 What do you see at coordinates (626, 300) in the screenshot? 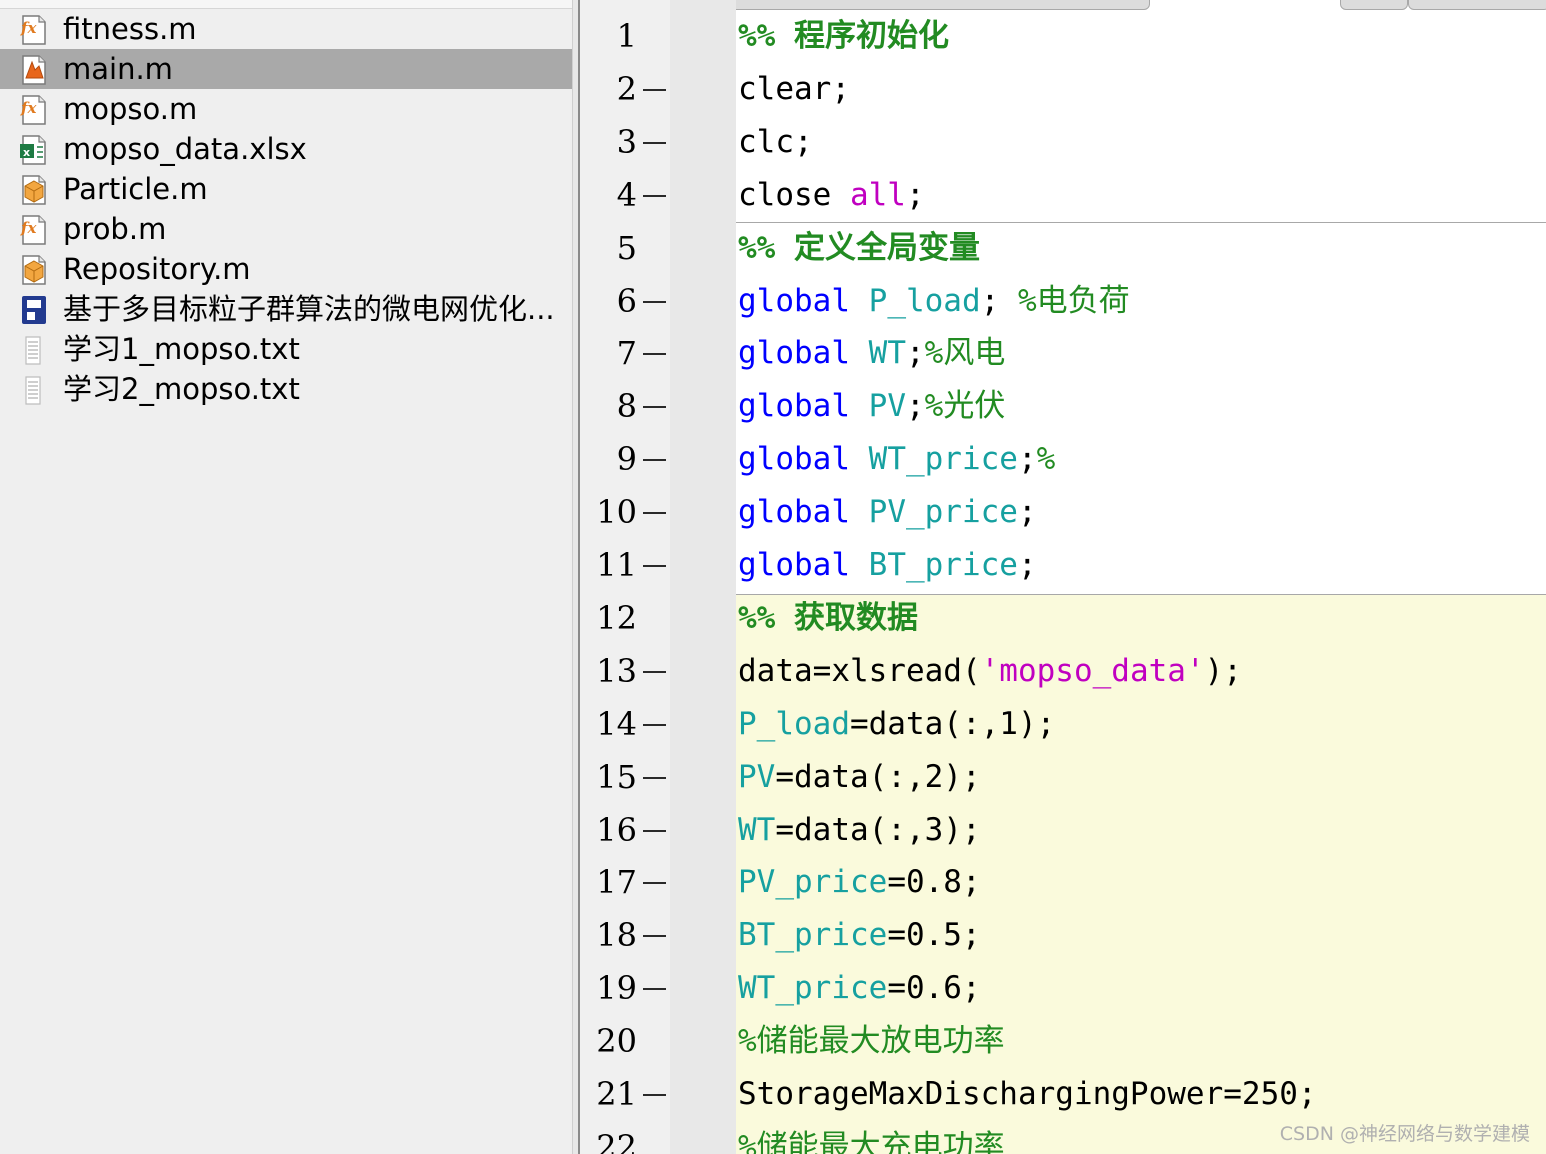
I see `line-number: 6` at bounding box center [626, 300].